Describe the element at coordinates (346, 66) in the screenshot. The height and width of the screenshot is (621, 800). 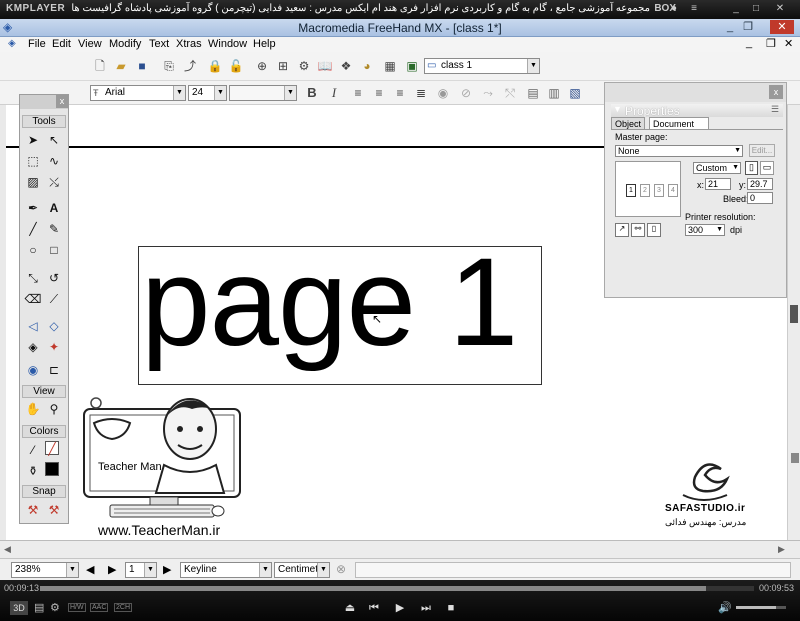
I see `symbols-icon: ❖` at that location.